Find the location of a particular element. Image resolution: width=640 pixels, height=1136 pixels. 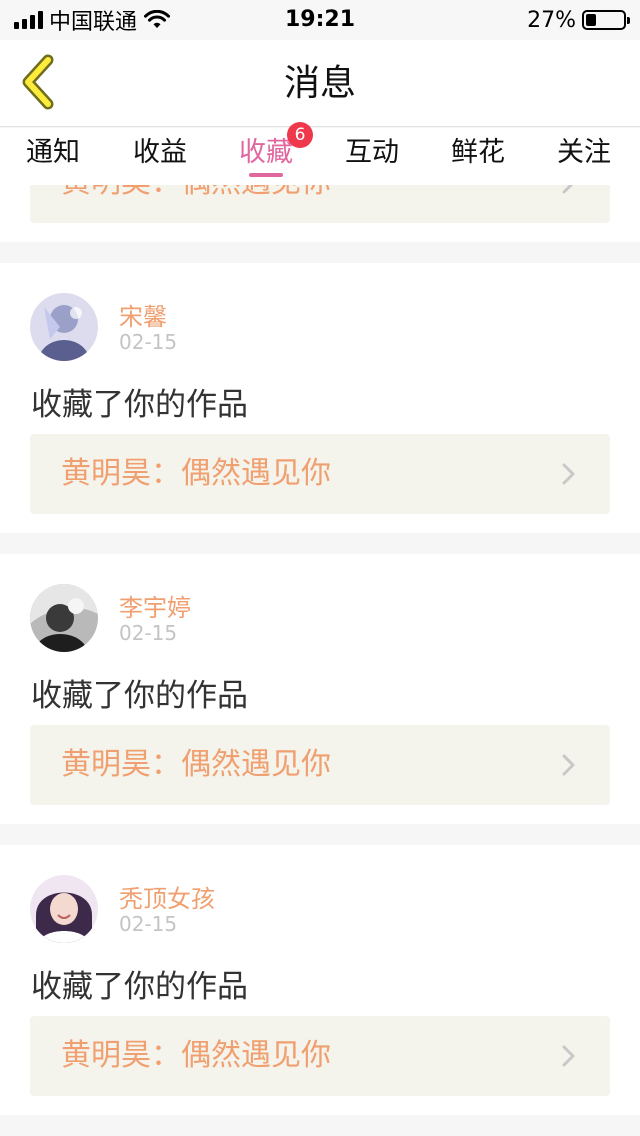

tab-label: 互动 is located at coordinates (372, 152).